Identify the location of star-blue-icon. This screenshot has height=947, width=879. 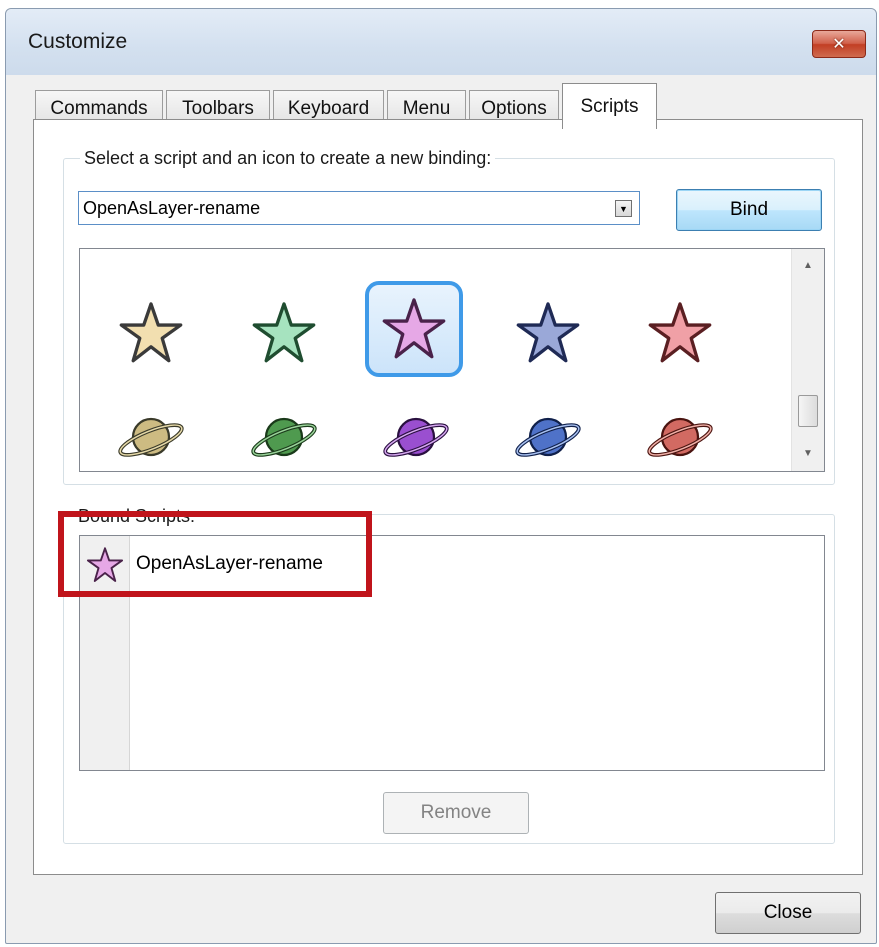
(548, 333).